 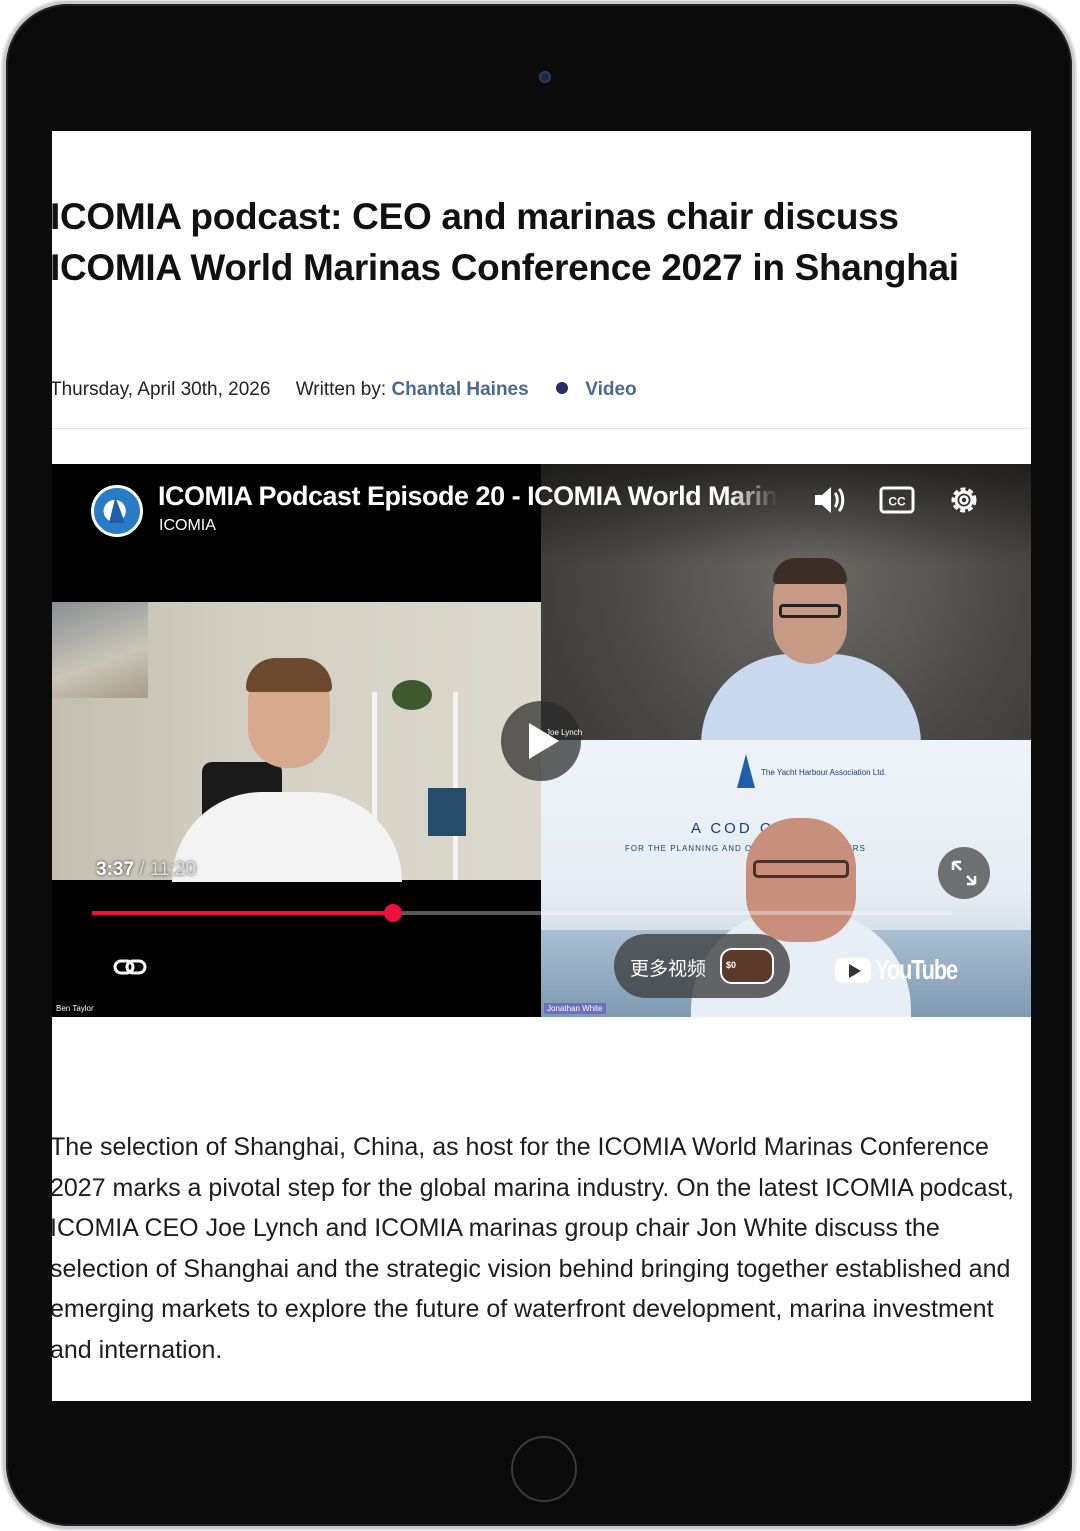 I want to click on closed-captions-icon: CC, so click(x=897, y=500).